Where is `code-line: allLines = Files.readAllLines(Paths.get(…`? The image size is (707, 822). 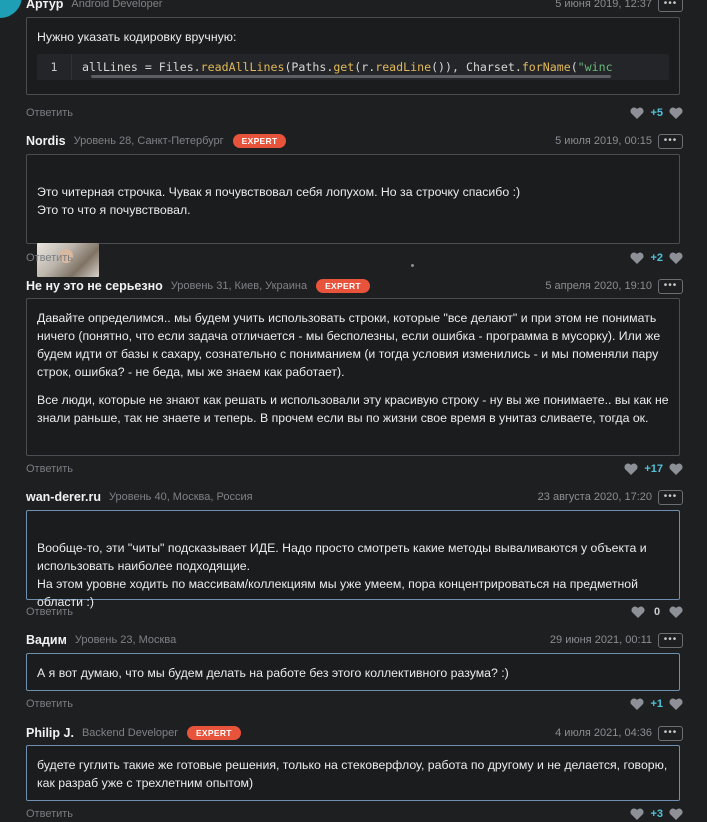 code-line: allLines = Files.readAllLines(Paths.get(… is located at coordinates (347, 67).